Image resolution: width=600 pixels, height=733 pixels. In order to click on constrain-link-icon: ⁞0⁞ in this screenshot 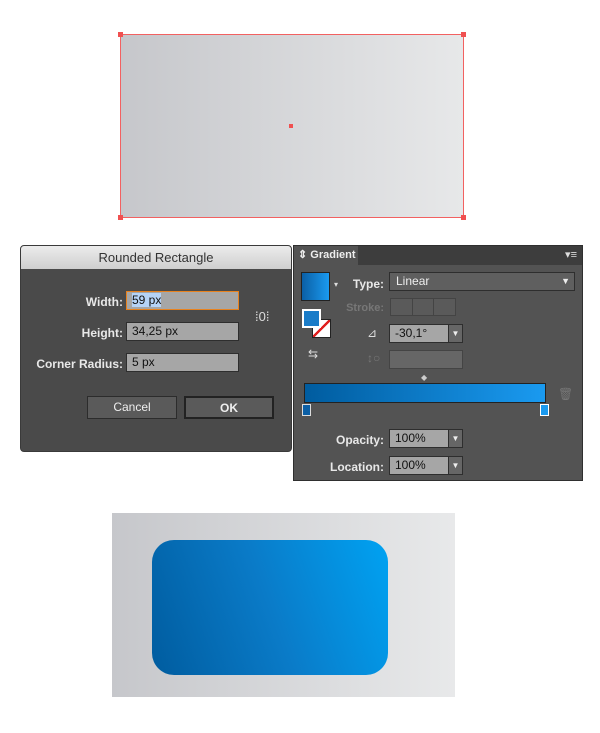, I will do `click(262, 316)`.